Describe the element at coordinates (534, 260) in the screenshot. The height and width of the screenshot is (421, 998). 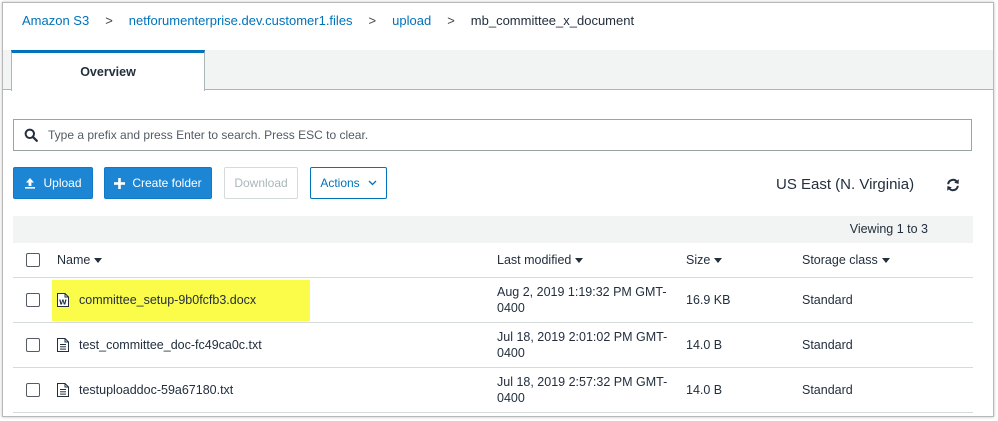
I see `column-last-modified-label: Last modified` at that location.